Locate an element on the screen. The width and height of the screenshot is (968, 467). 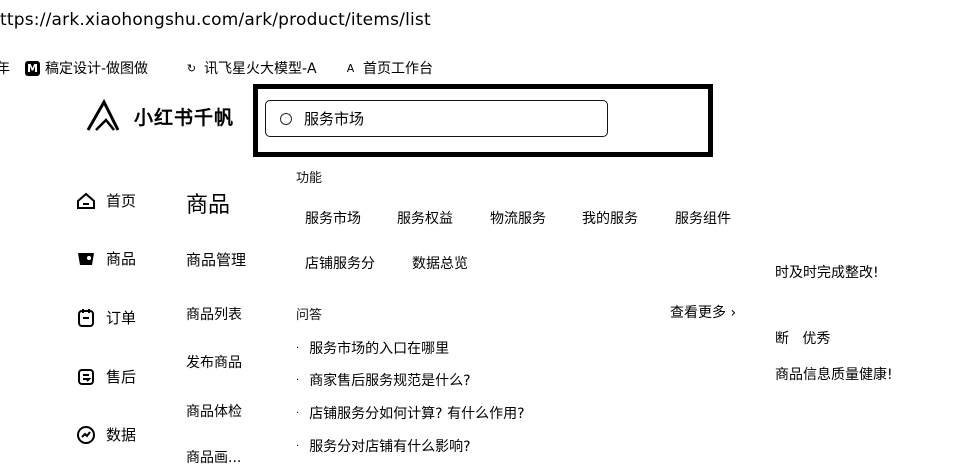
search-box is located at coordinates (436, 118).